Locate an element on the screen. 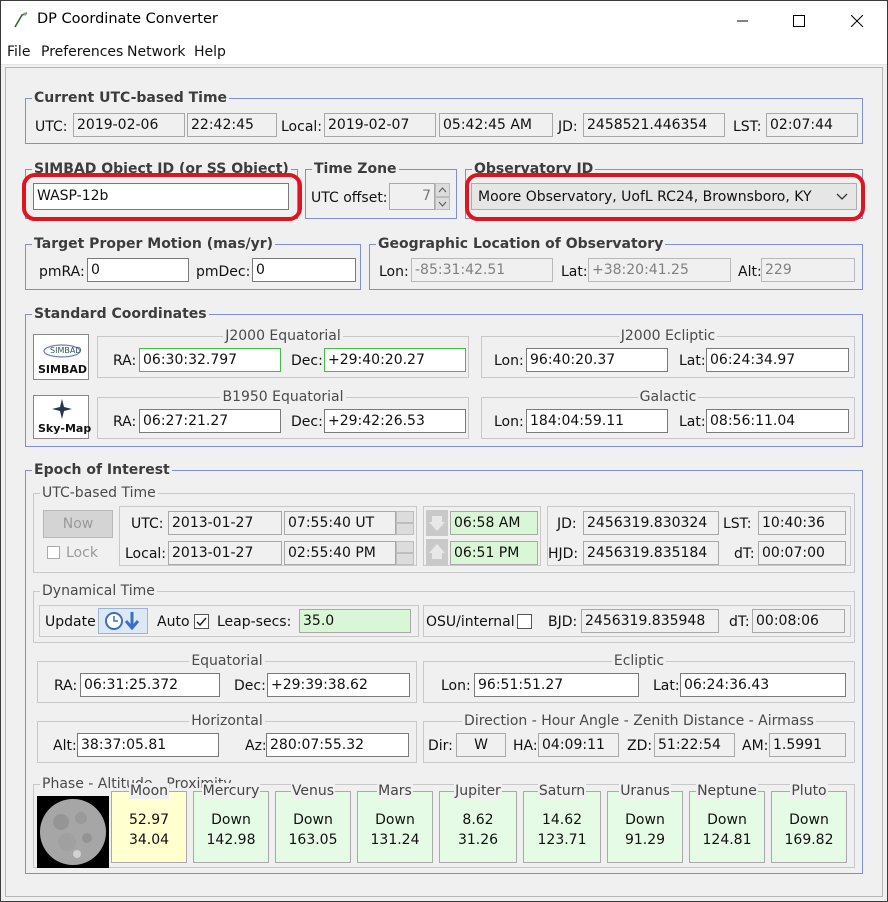 This screenshot has width=888, height=902. geo-alt-label: Alt: is located at coordinates (750, 272).